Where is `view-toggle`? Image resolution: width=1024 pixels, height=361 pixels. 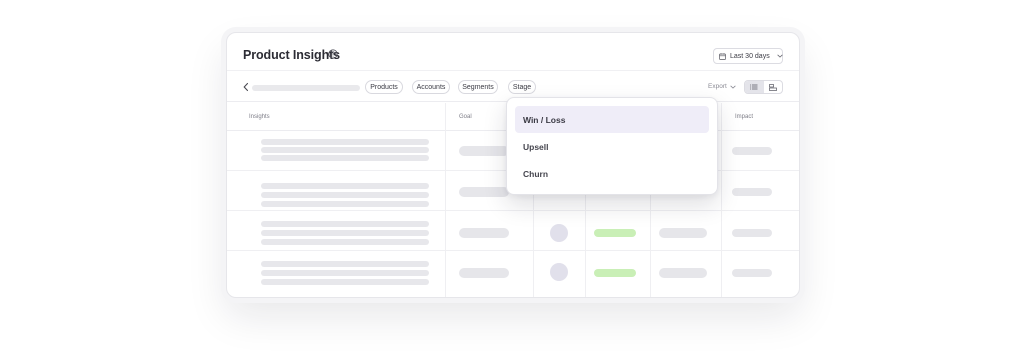 view-toggle is located at coordinates (763, 87).